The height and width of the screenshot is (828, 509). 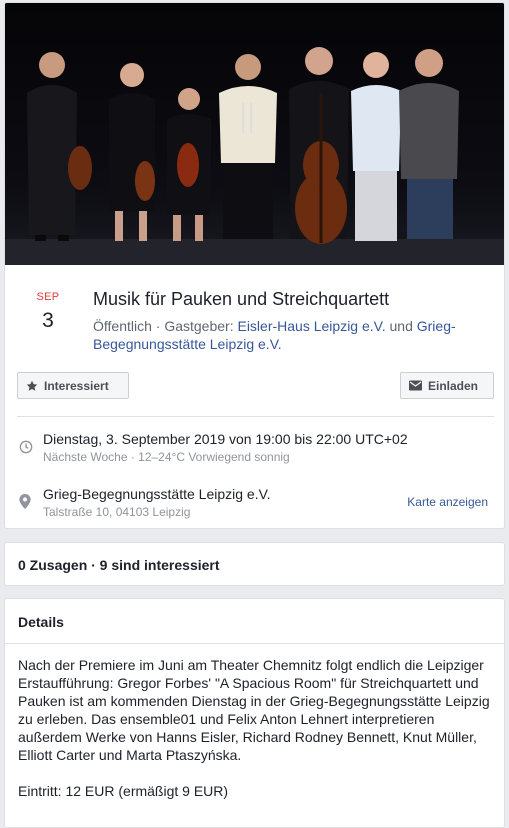 What do you see at coordinates (119, 565) in the screenshot?
I see `attendance-summary: 0 Zusagen · 9 sind interessiert` at bounding box center [119, 565].